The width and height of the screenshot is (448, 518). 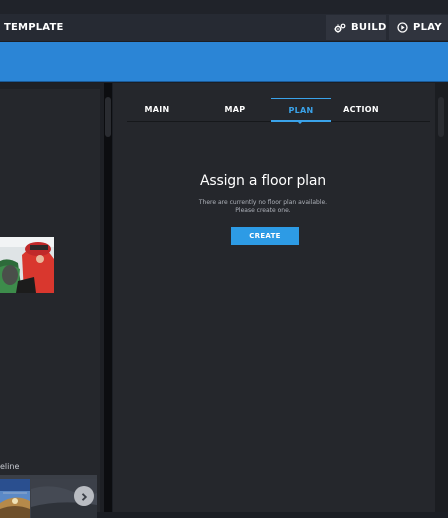 What do you see at coordinates (235, 110) in the screenshot?
I see `tab-map: MAP` at bounding box center [235, 110].